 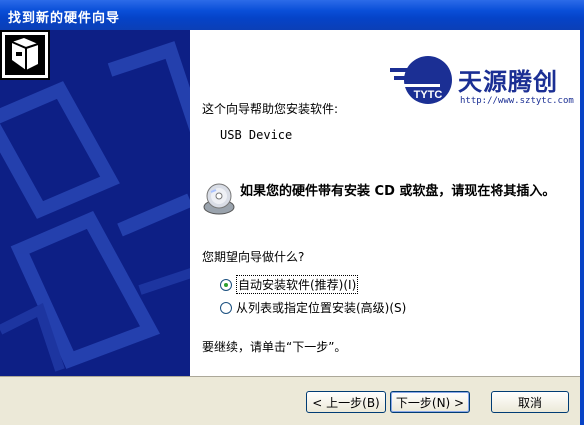 What do you see at coordinates (346, 402) in the screenshot?
I see `back-button: < 上一步(B)` at bounding box center [346, 402].